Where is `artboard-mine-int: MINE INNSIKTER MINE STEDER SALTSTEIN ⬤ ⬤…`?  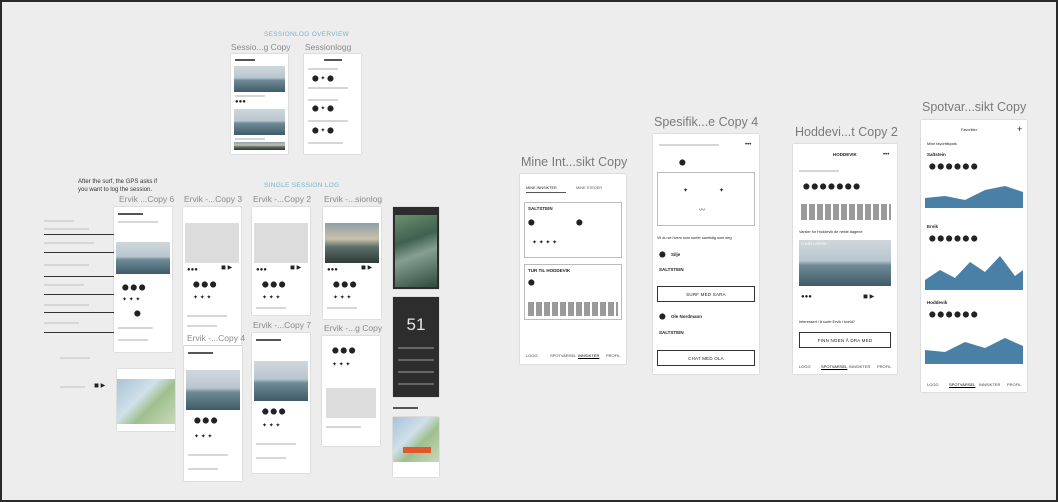 artboard-mine-int: MINE INNSIKTER MINE STEDER SALTSTEIN ⬤ ⬤… is located at coordinates (573, 269).